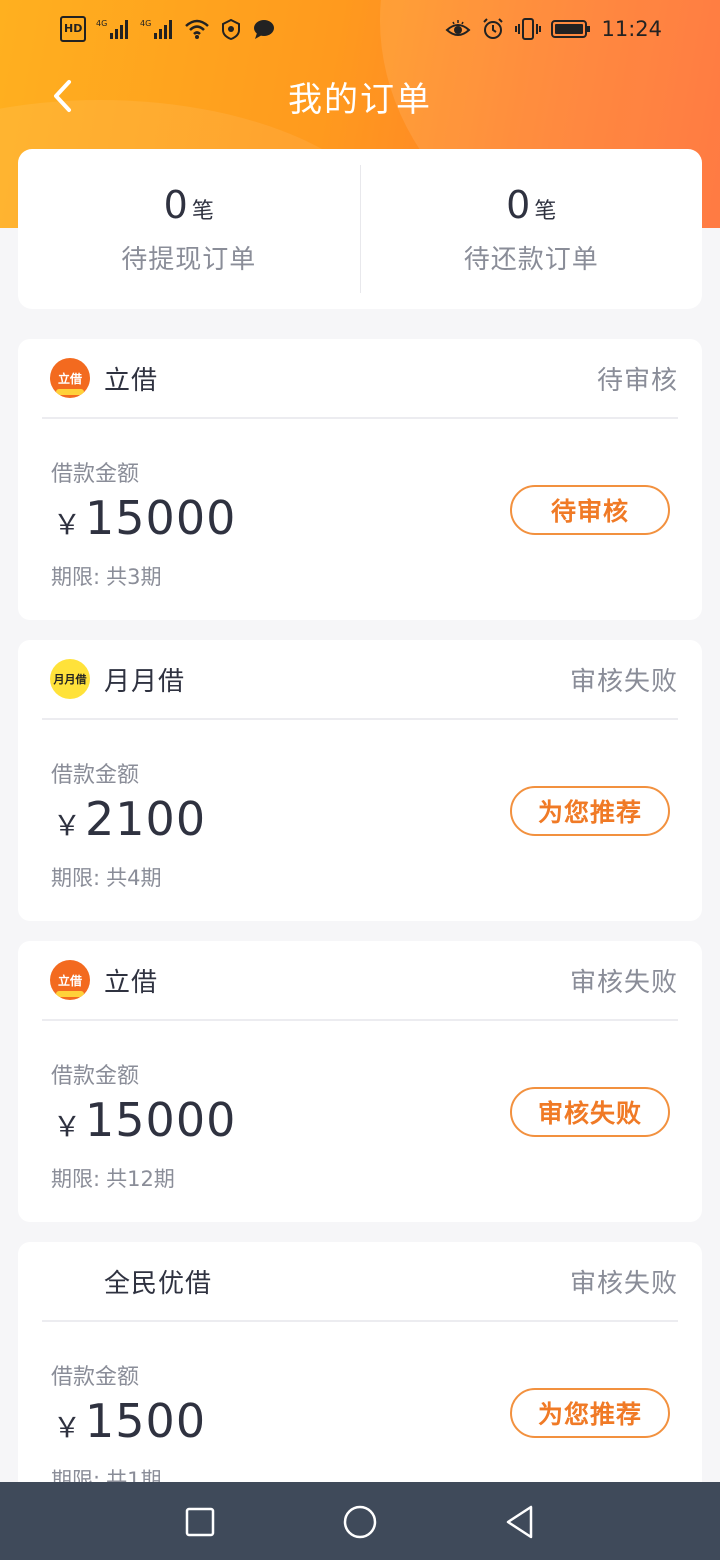  I want to click on order-status: 待审核, so click(637, 380).